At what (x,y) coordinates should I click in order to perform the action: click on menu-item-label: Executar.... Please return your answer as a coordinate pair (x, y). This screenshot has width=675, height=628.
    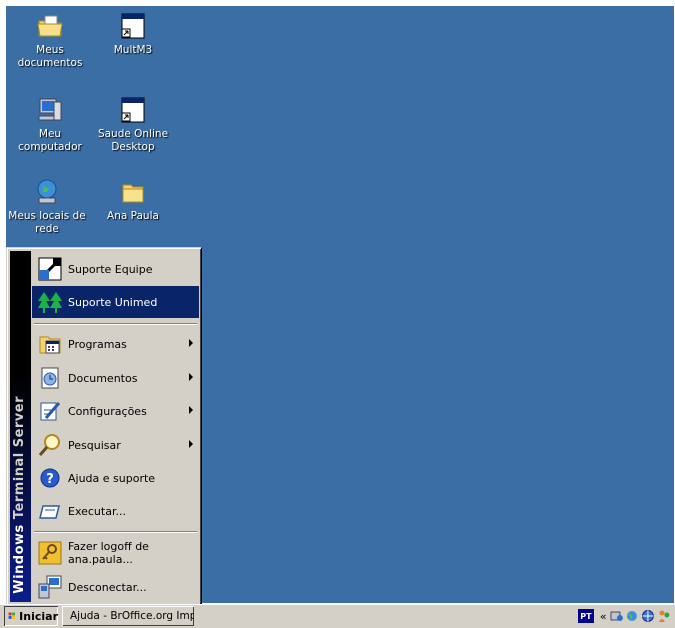
    Looking at the image, I should click on (97, 511).